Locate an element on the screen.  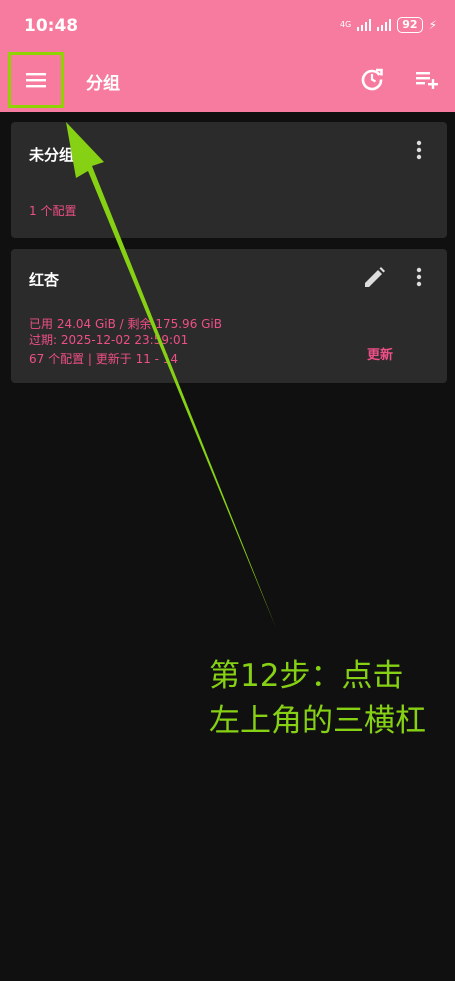
toolbar: 分组 is located at coordinates (227, 82).